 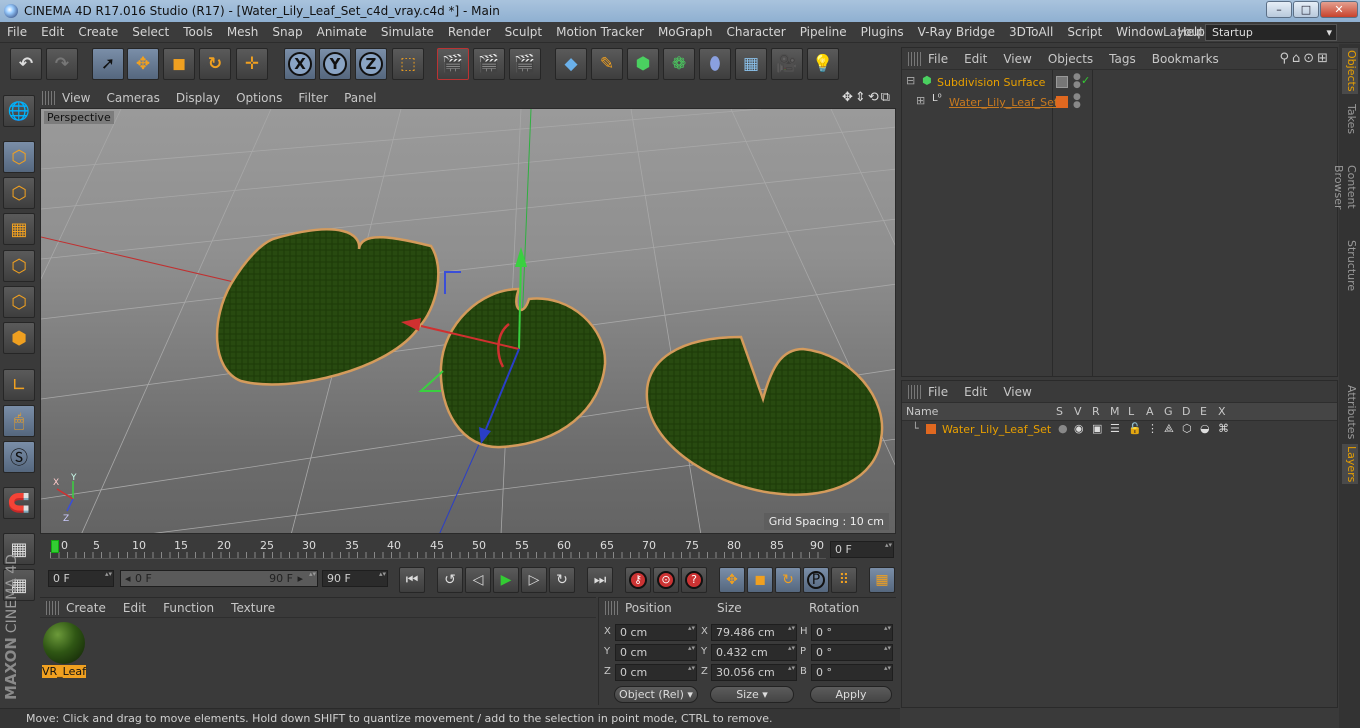 I want to click on close-button: ✕, so click(x=1339, y=9).